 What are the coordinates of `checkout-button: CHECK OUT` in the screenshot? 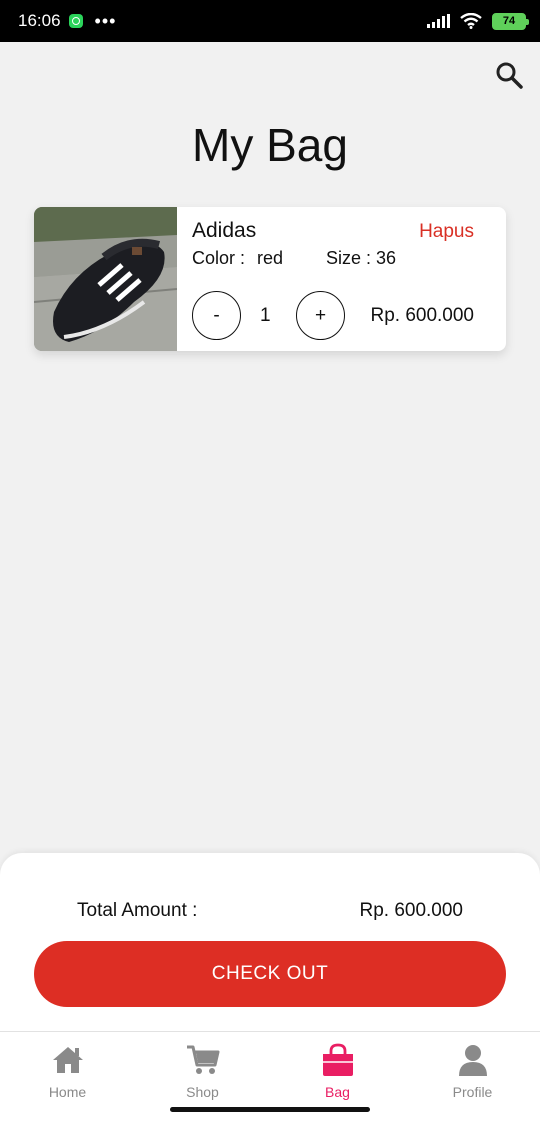 It's located at (270, 974).